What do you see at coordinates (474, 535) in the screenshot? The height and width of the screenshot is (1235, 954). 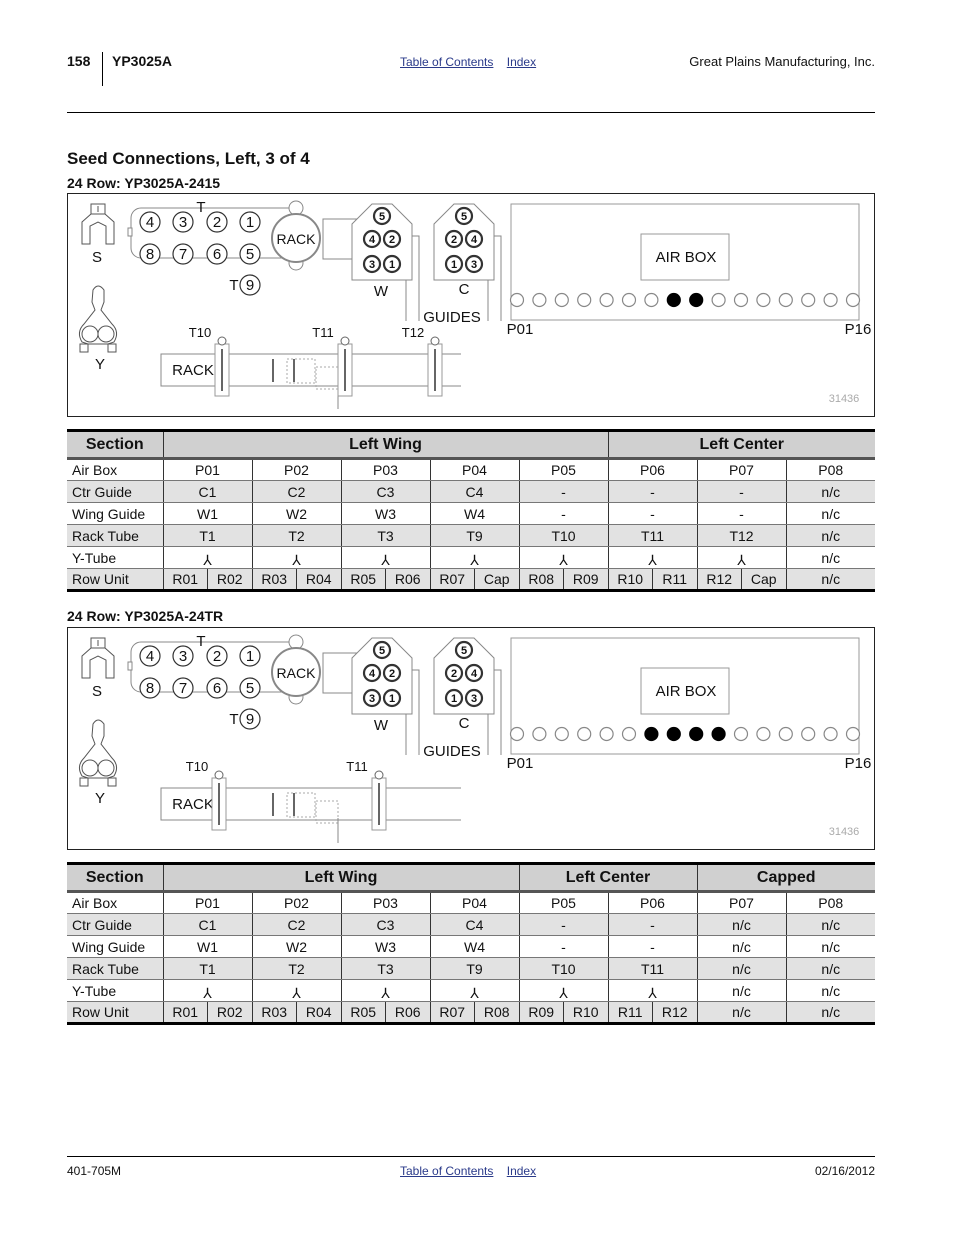 I see `table-cell: T9` at bounding box center [474, 535].